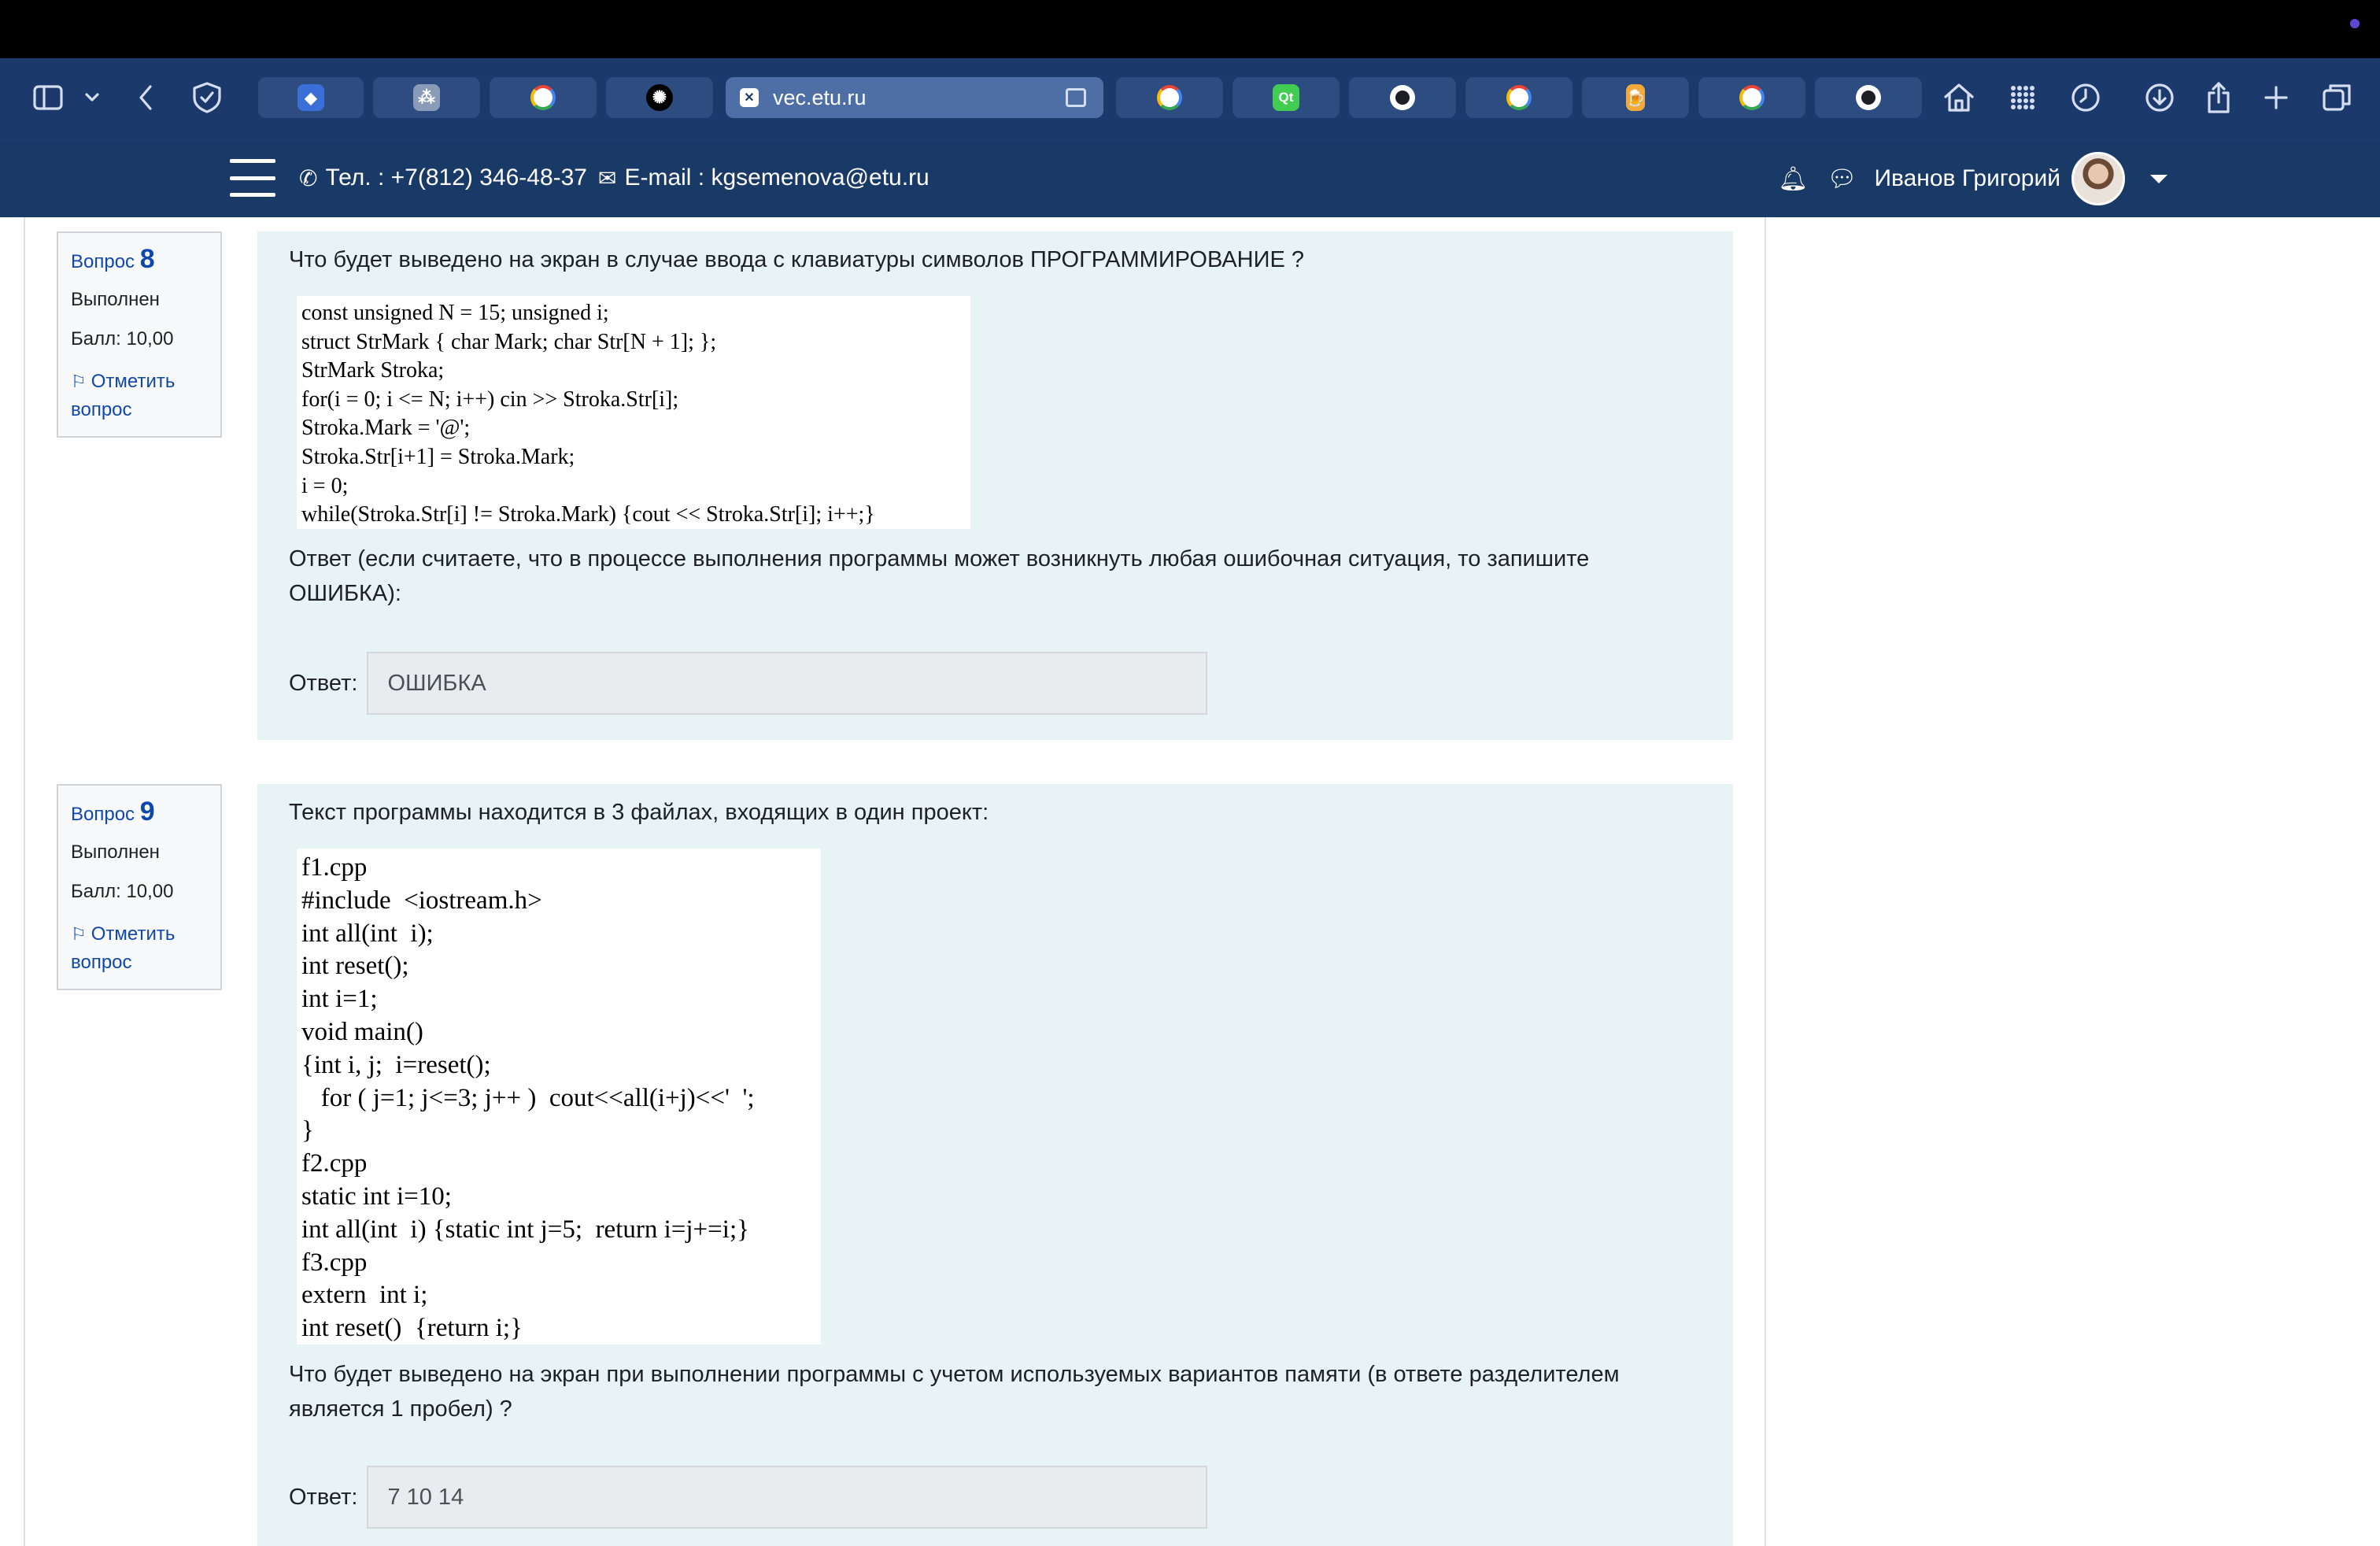  Describe the element at coordinates (2159, 97) in the screenshot. I see `download-icon` at that location.